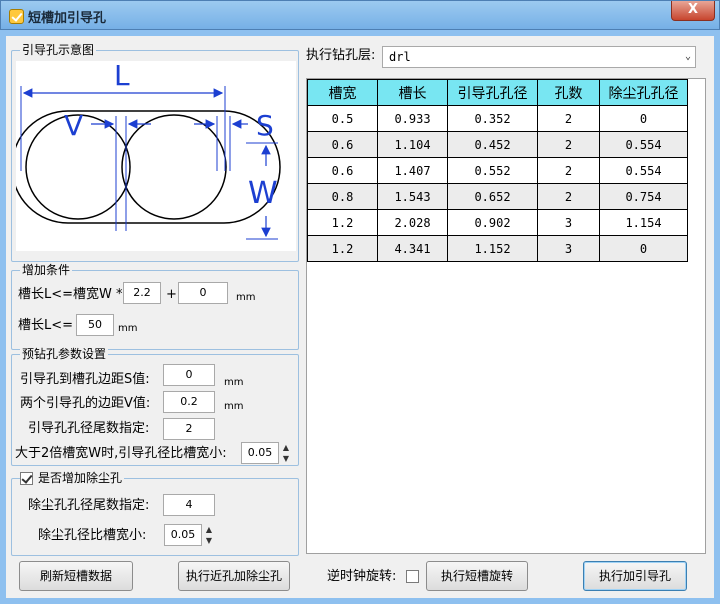  What do you see at coordinates (643, 196) in the screenshot?
I see `table-cell: 0.754` at bounding box center [643, 196].